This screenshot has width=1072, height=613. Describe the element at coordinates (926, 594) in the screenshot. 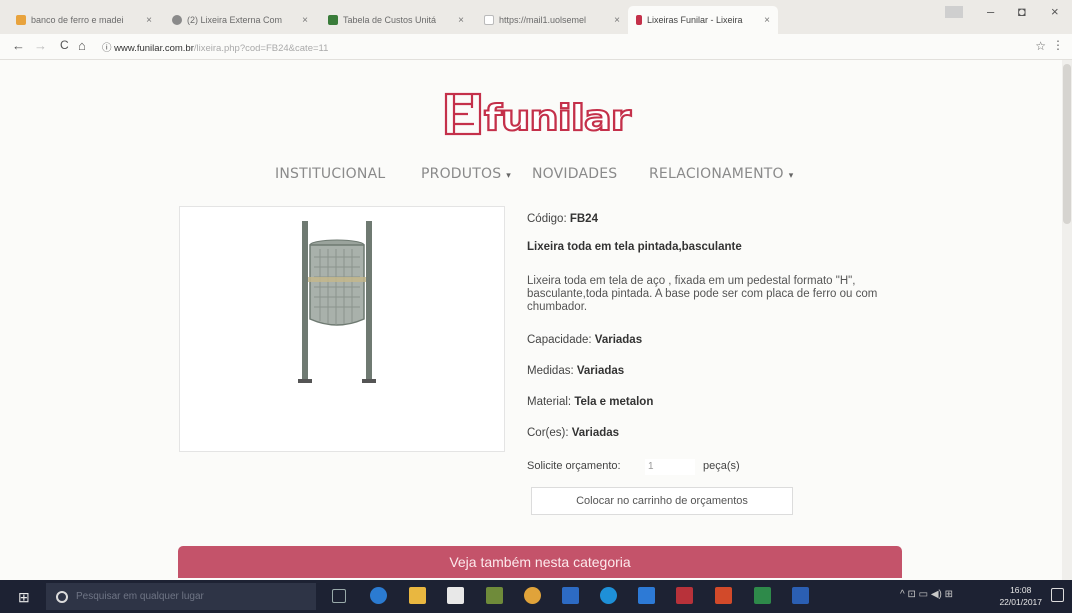

I see `system-tray-icons: ^ ⊡ ▭ ◀) ⊞` at that location.